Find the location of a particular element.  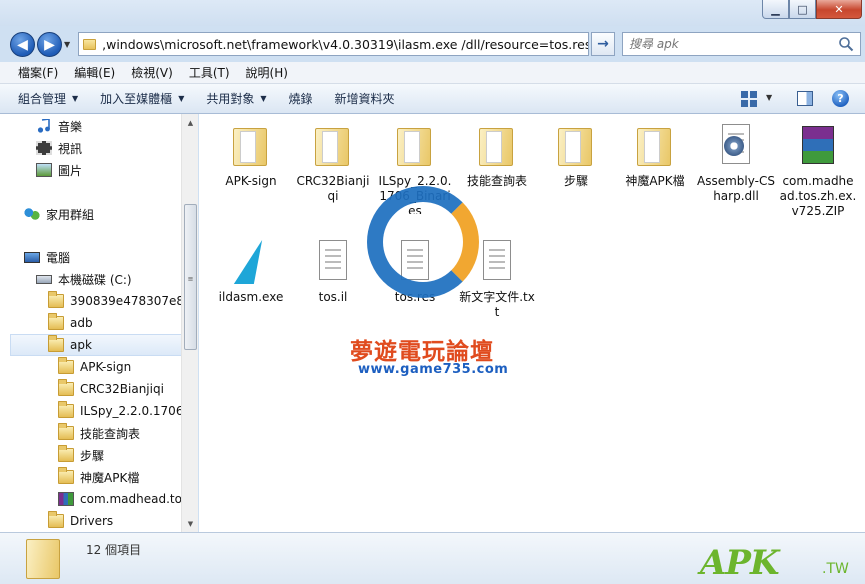

new-folder-label: 新增資料夾 is located at coordinates (364, 99).